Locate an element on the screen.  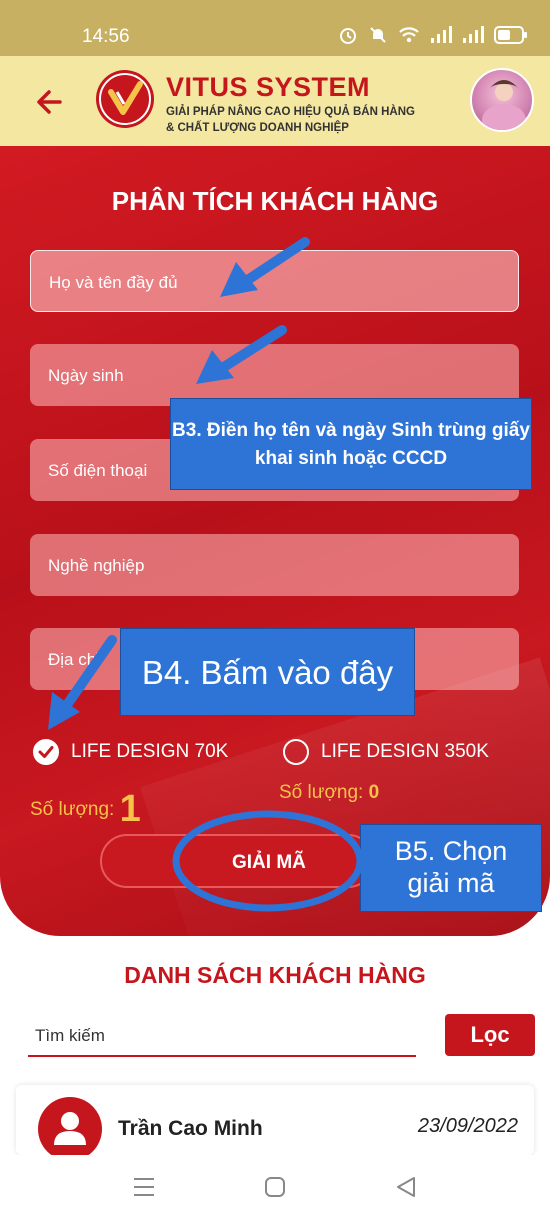
brand-name: VITUS SYSTEM is located at coordinates (268, 87).